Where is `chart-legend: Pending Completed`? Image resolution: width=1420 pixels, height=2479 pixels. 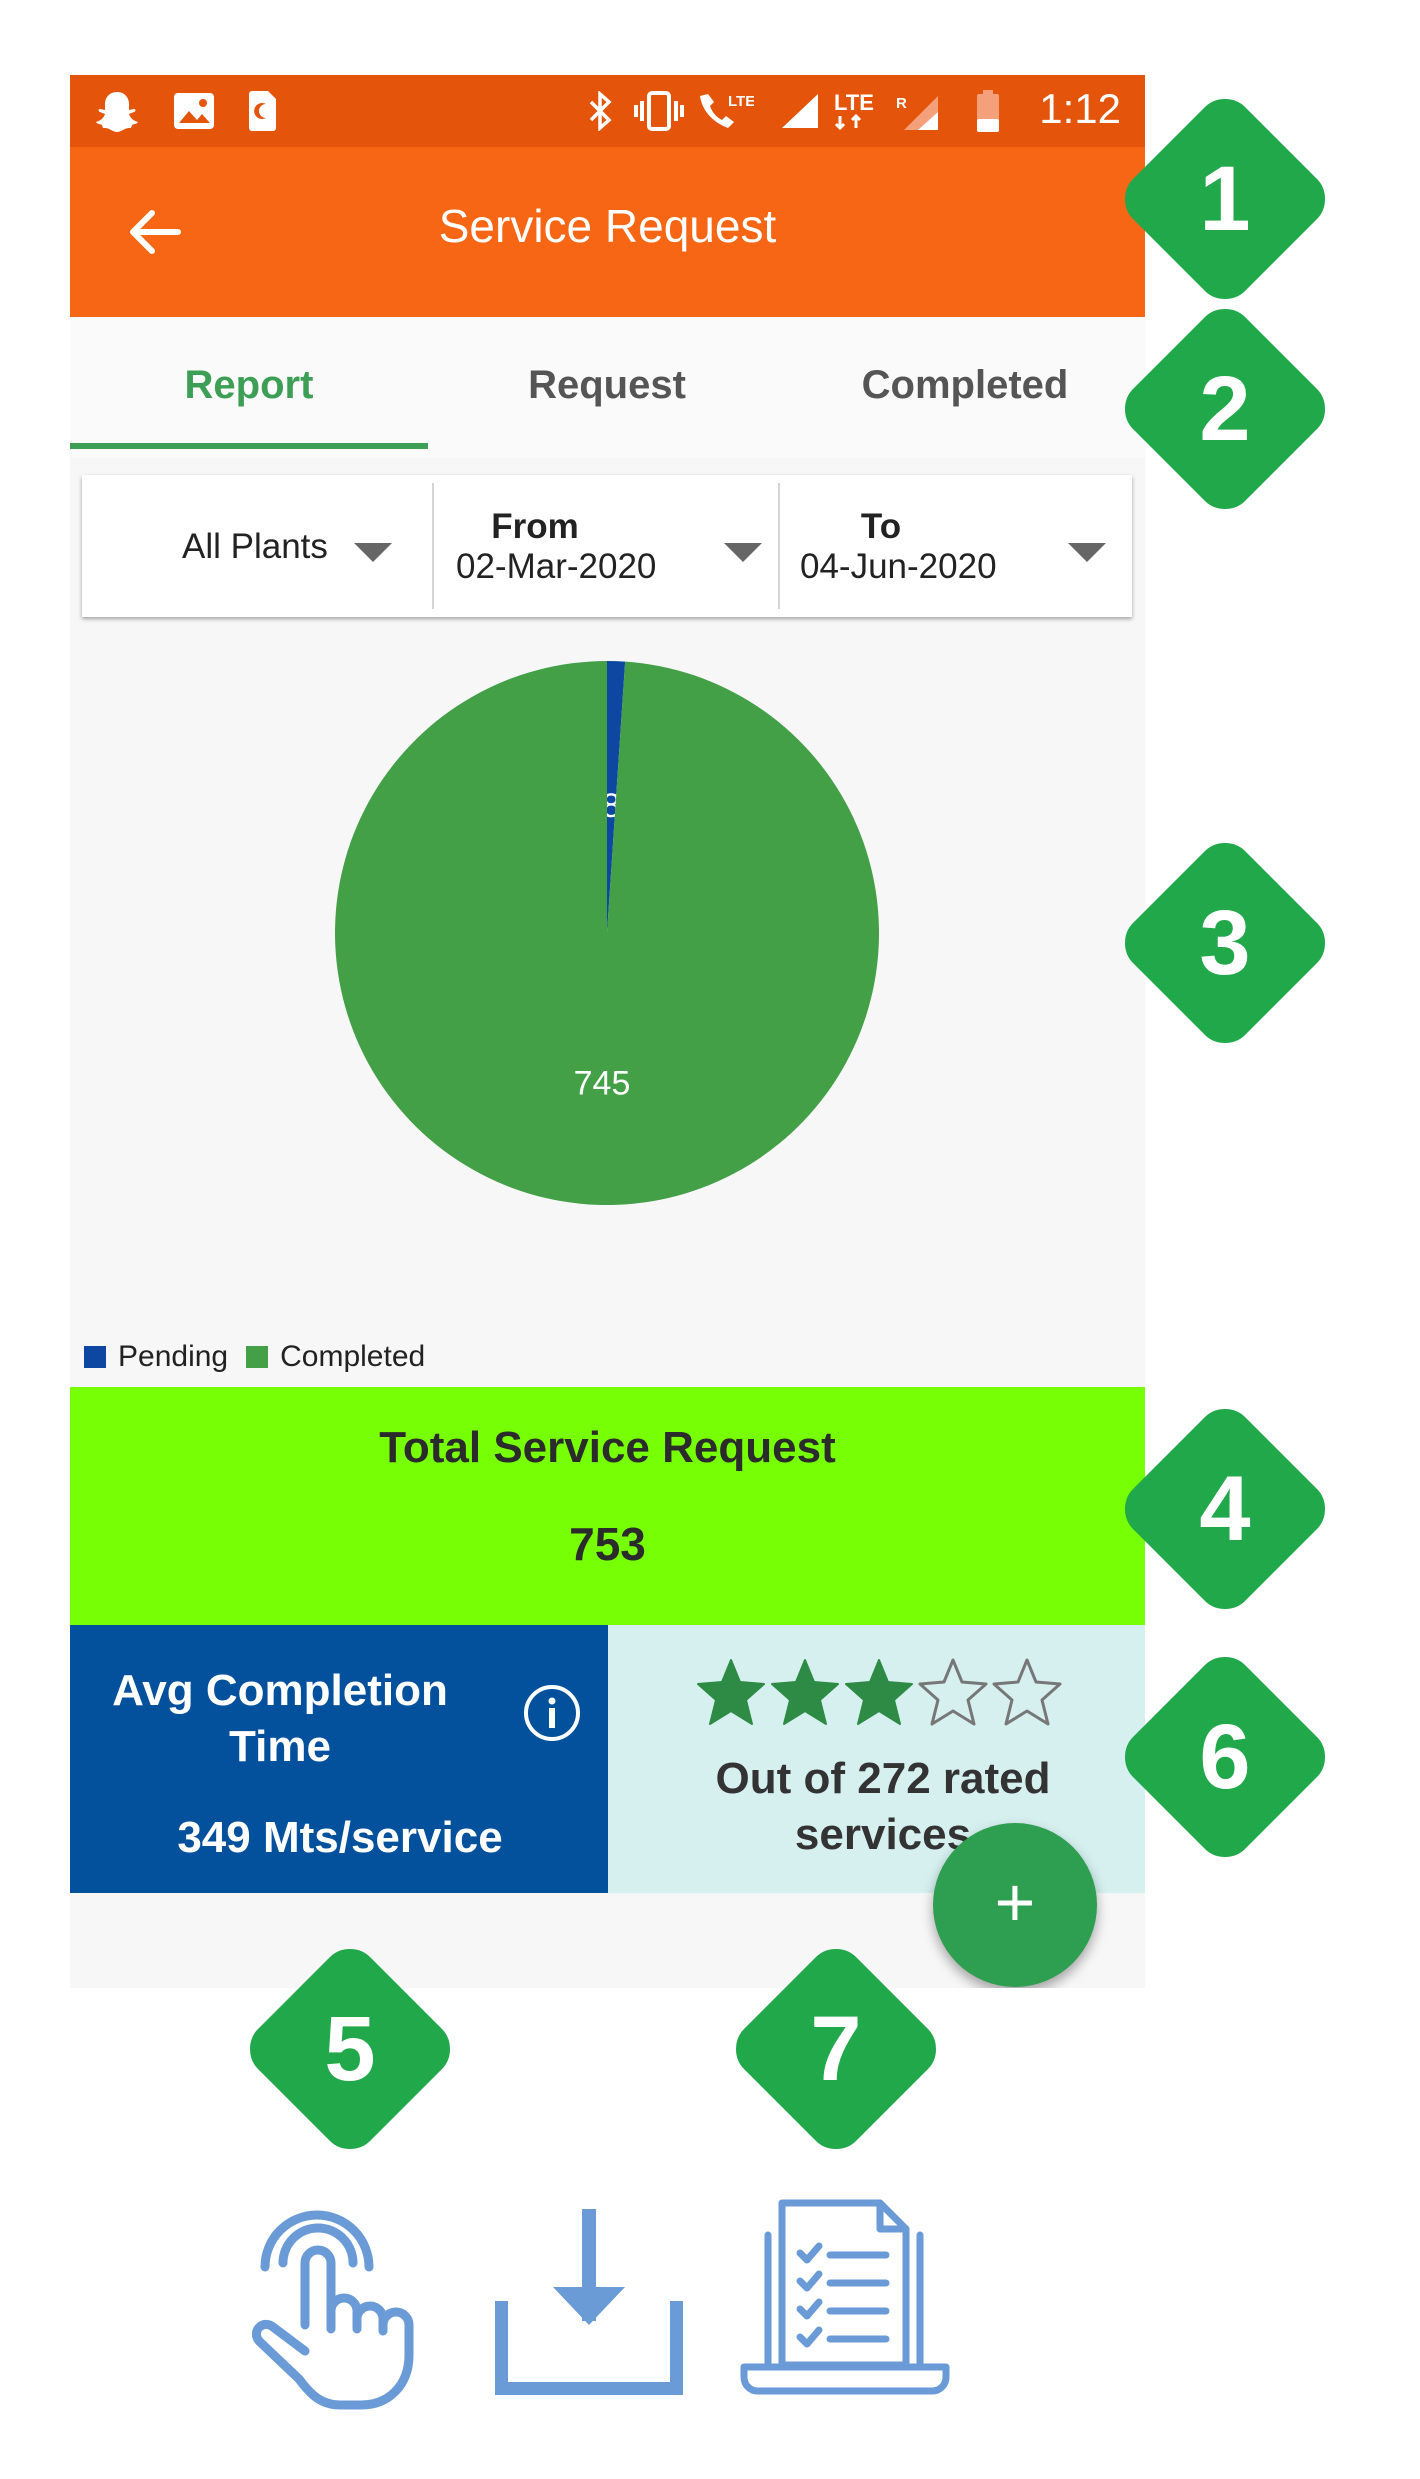 chart-legend: Pending Completed is located at coordinates (254, 1357).